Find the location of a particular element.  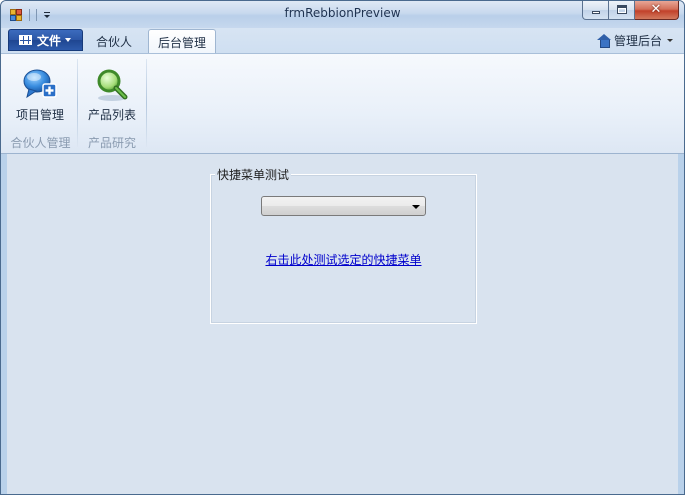

close-icon: ✕ is located at coordinates (656, 9).